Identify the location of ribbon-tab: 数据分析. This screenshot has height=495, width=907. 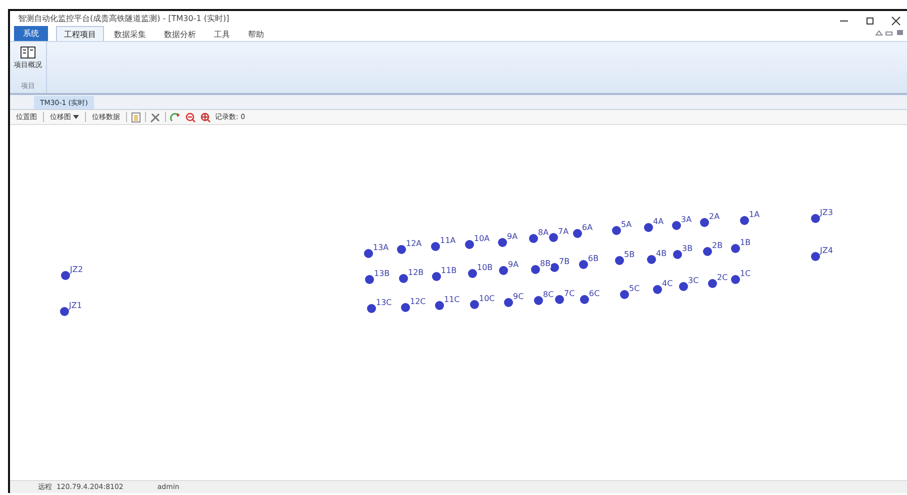
(180, 33).